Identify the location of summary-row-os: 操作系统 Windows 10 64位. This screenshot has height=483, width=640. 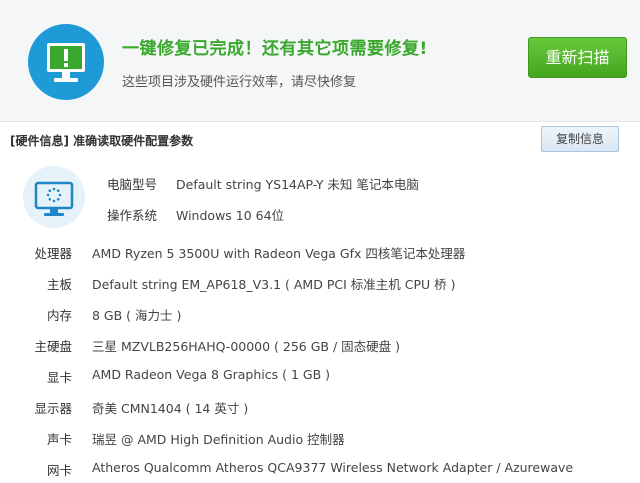
(320, 214).